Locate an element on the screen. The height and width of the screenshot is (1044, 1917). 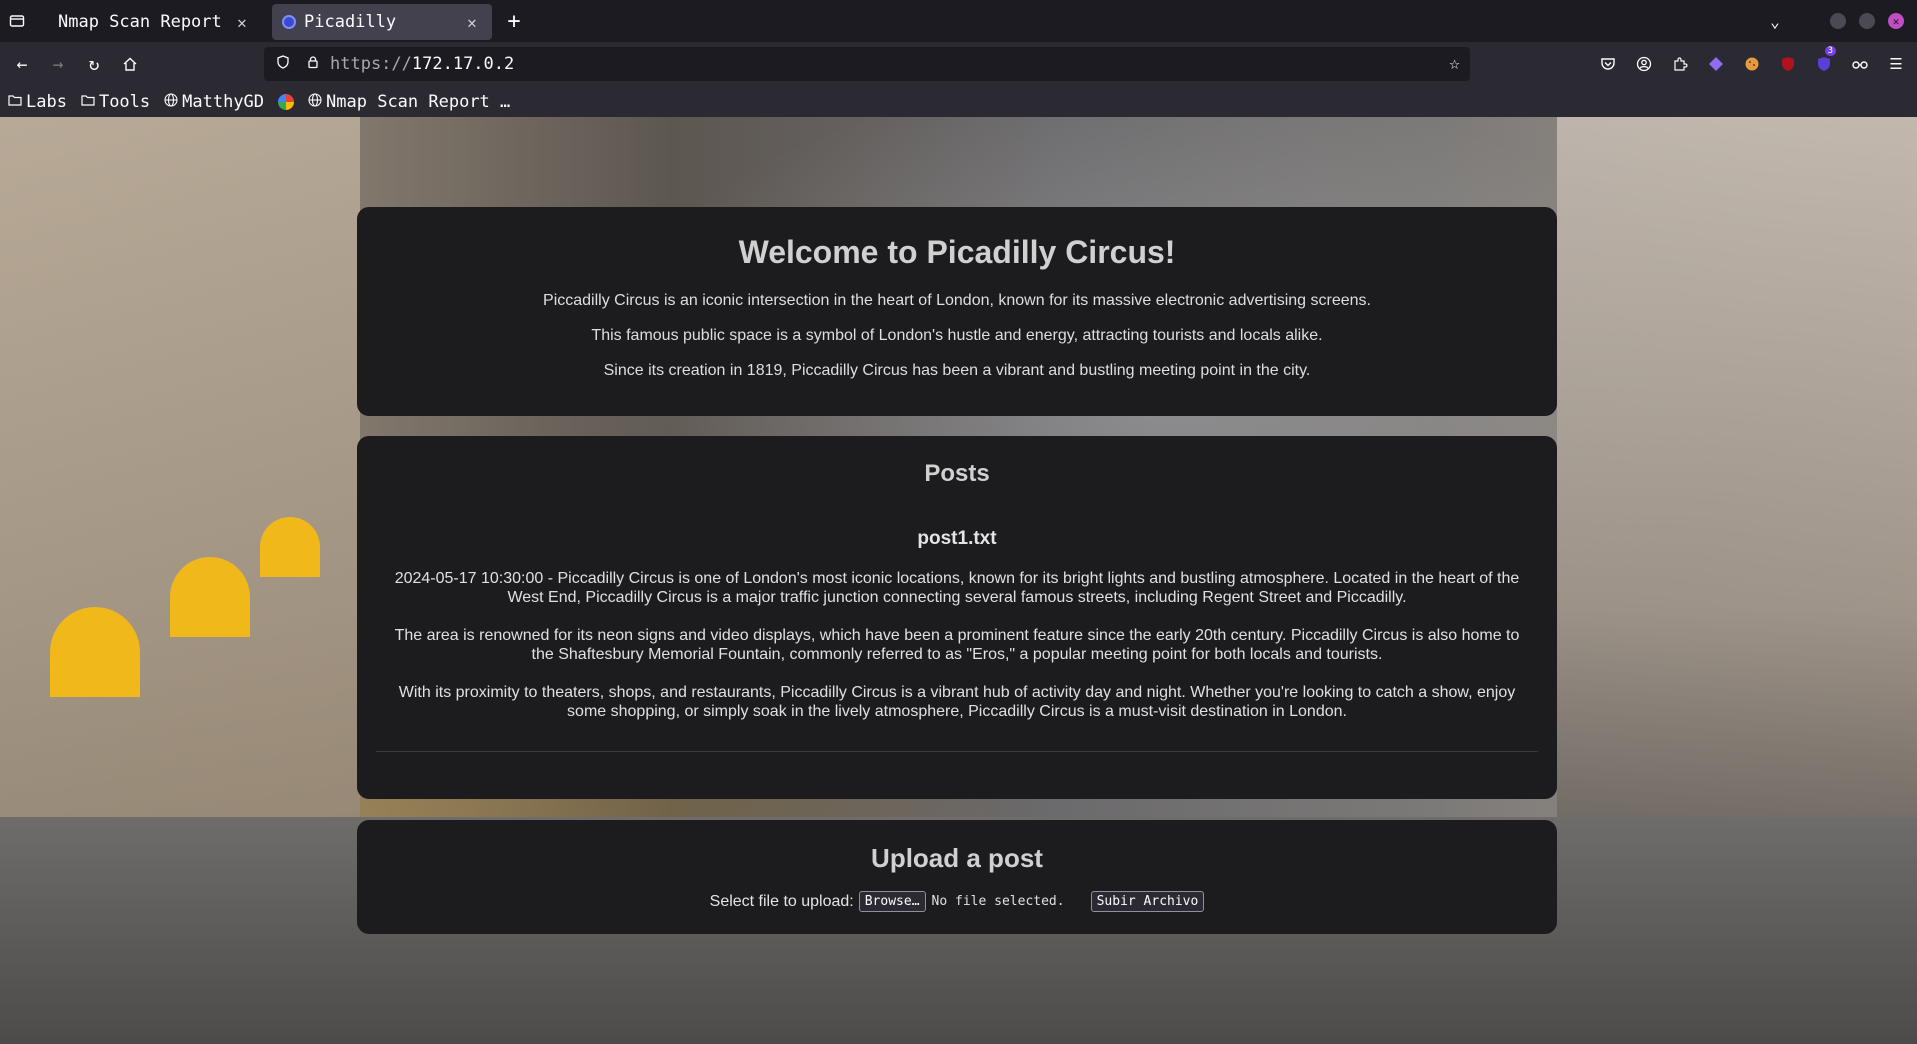
bookmark-google is located at coordinates (286, 101).